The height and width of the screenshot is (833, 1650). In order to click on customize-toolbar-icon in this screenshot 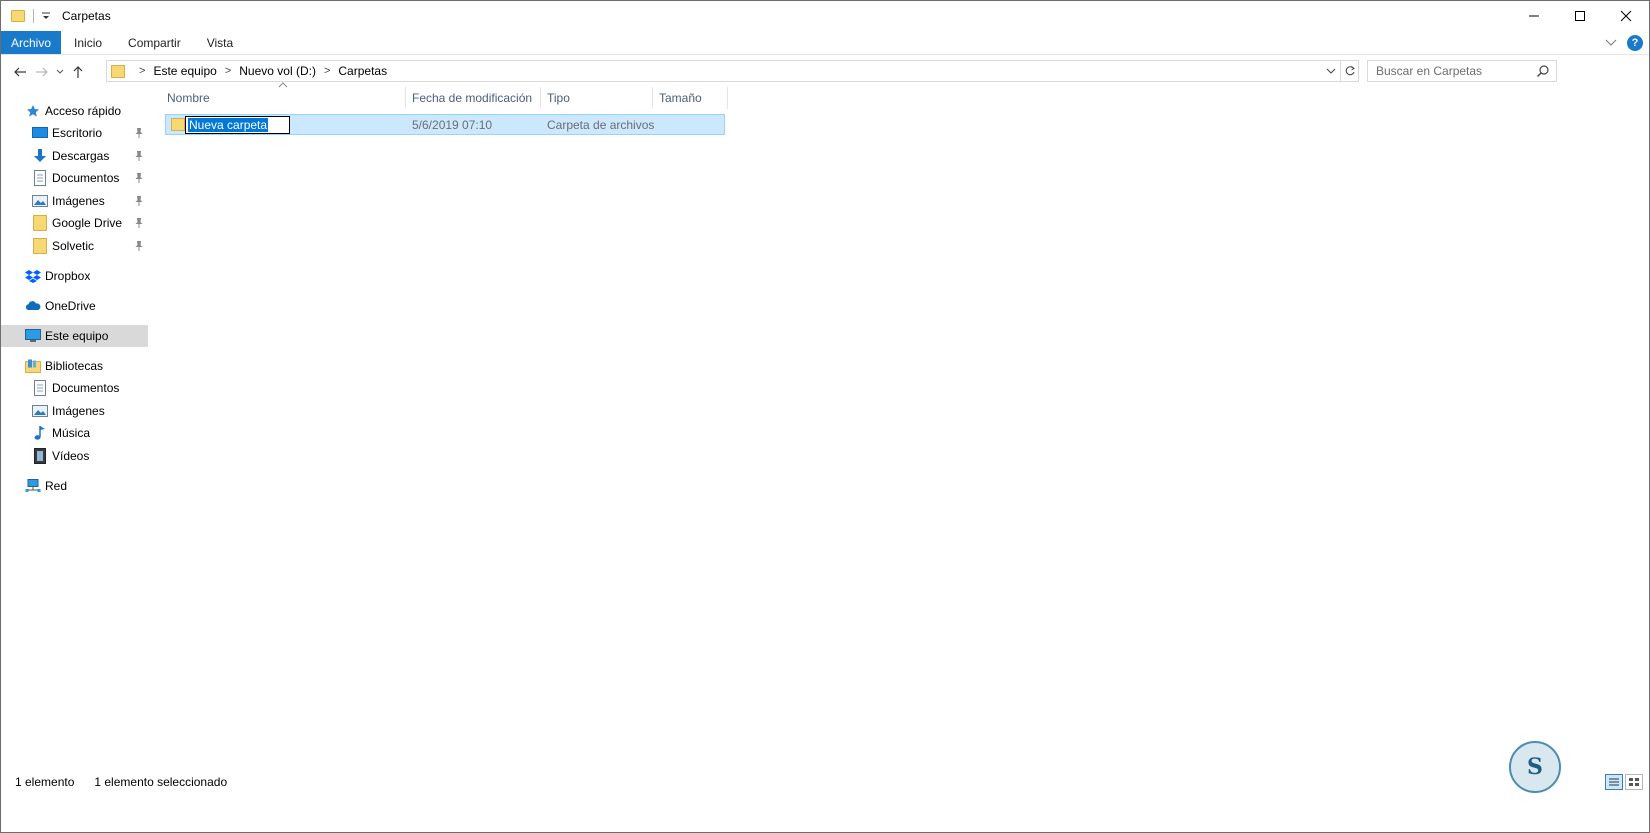, I will do `click(46, 16)`.